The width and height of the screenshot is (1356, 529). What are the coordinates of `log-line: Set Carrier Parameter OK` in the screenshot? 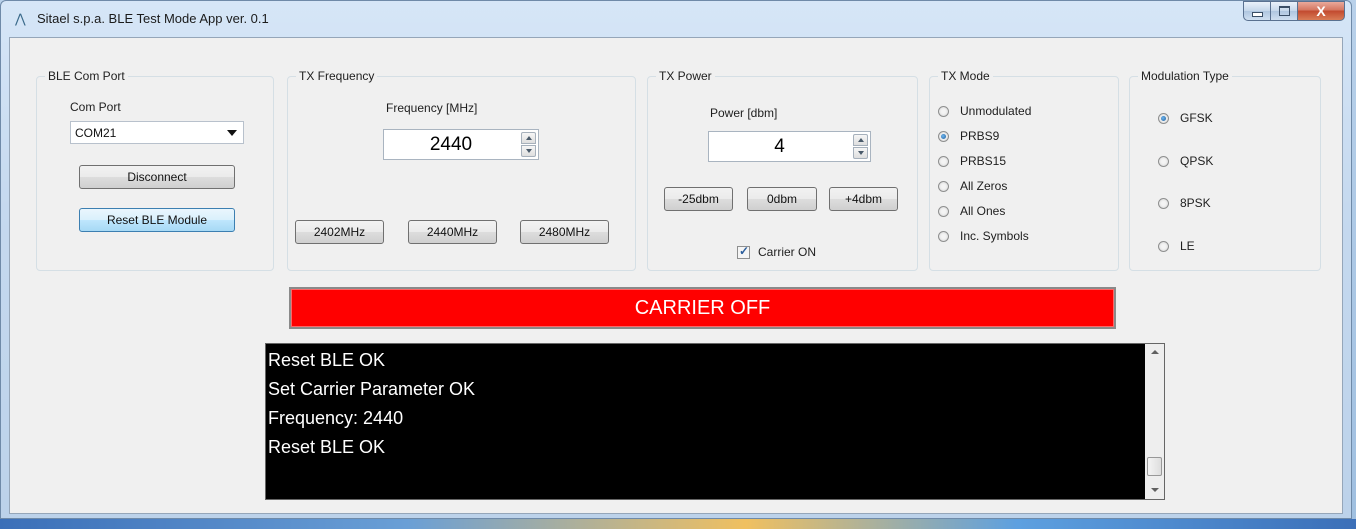 It's located at (372, 389).